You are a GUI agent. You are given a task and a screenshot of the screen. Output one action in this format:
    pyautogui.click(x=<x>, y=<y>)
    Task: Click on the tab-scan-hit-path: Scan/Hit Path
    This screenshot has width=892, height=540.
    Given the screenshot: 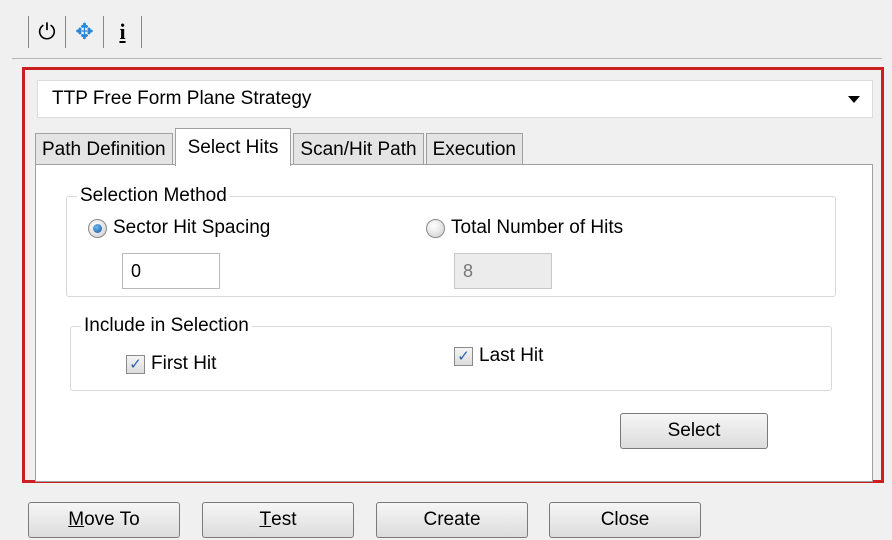 What is the action you would take?
    pyautogui.click(x=358, y=149)
    